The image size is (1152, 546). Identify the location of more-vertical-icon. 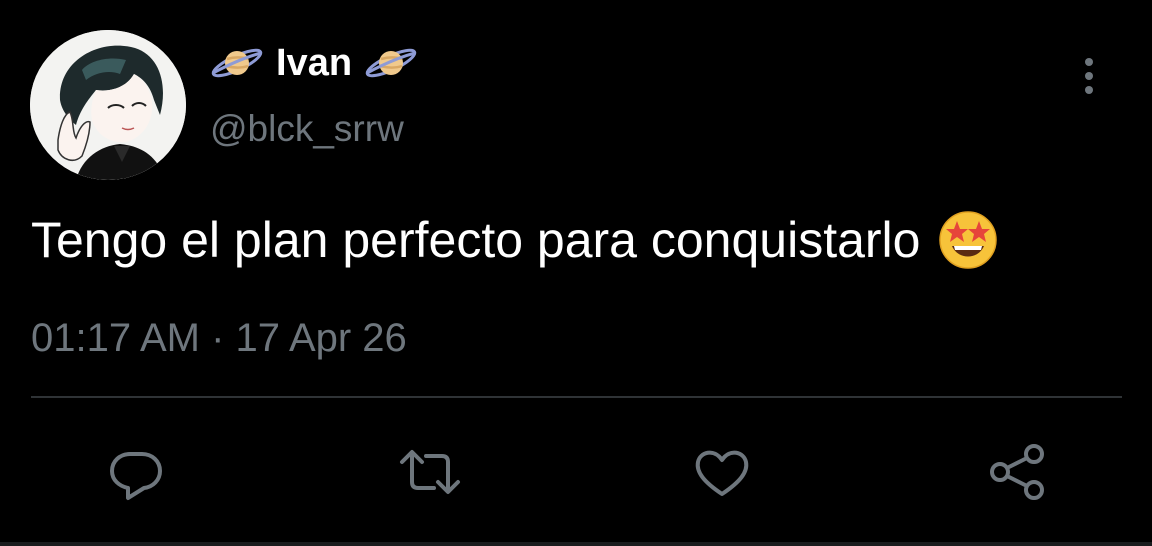
(1089, 76).